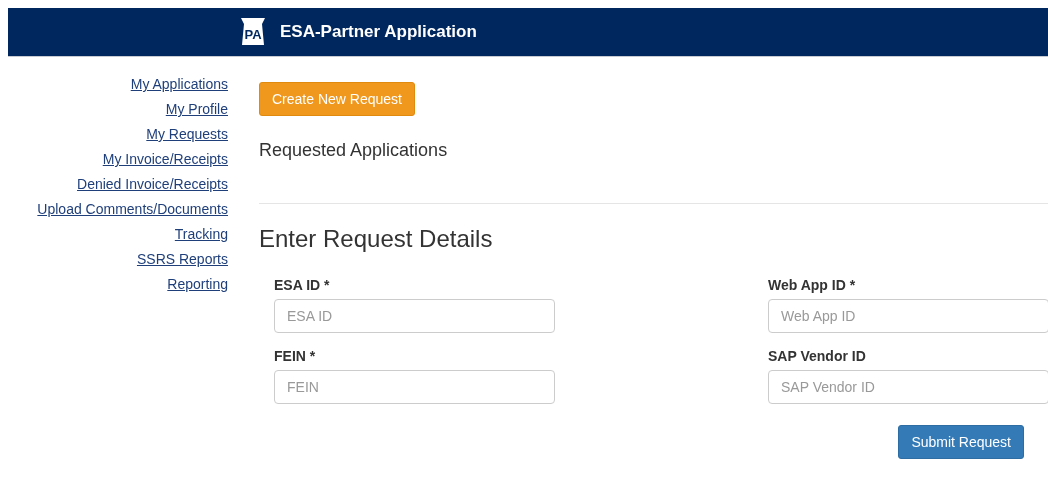  Describe the element at coordinates (812, 285) in the screenshot. I see `field-label: Web App ID *` at that location.